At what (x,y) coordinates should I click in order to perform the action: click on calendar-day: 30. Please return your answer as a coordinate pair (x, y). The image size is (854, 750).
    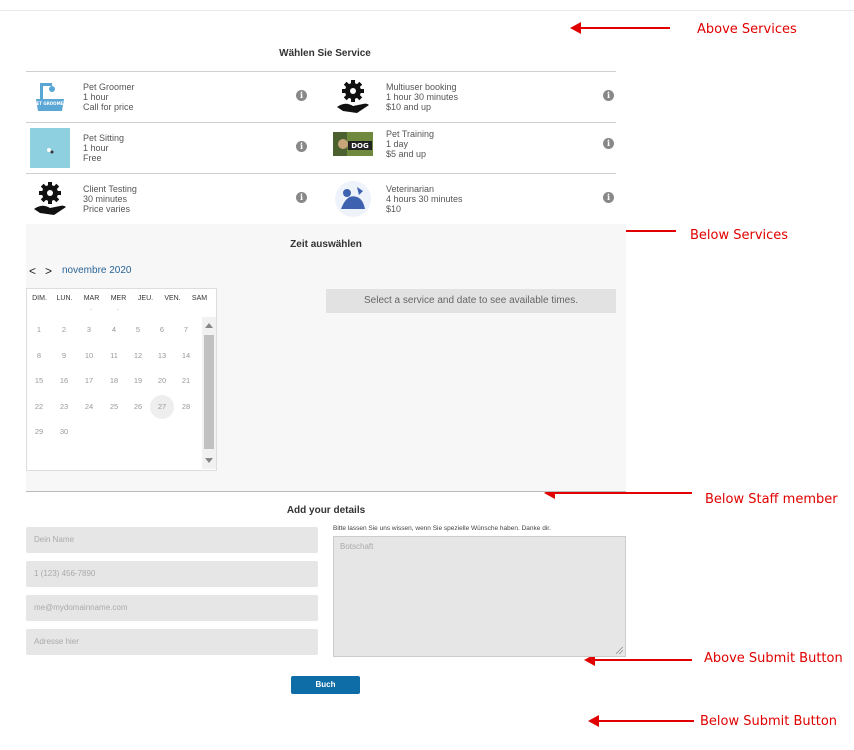
    Looking at the image, I should click on (64, 432).